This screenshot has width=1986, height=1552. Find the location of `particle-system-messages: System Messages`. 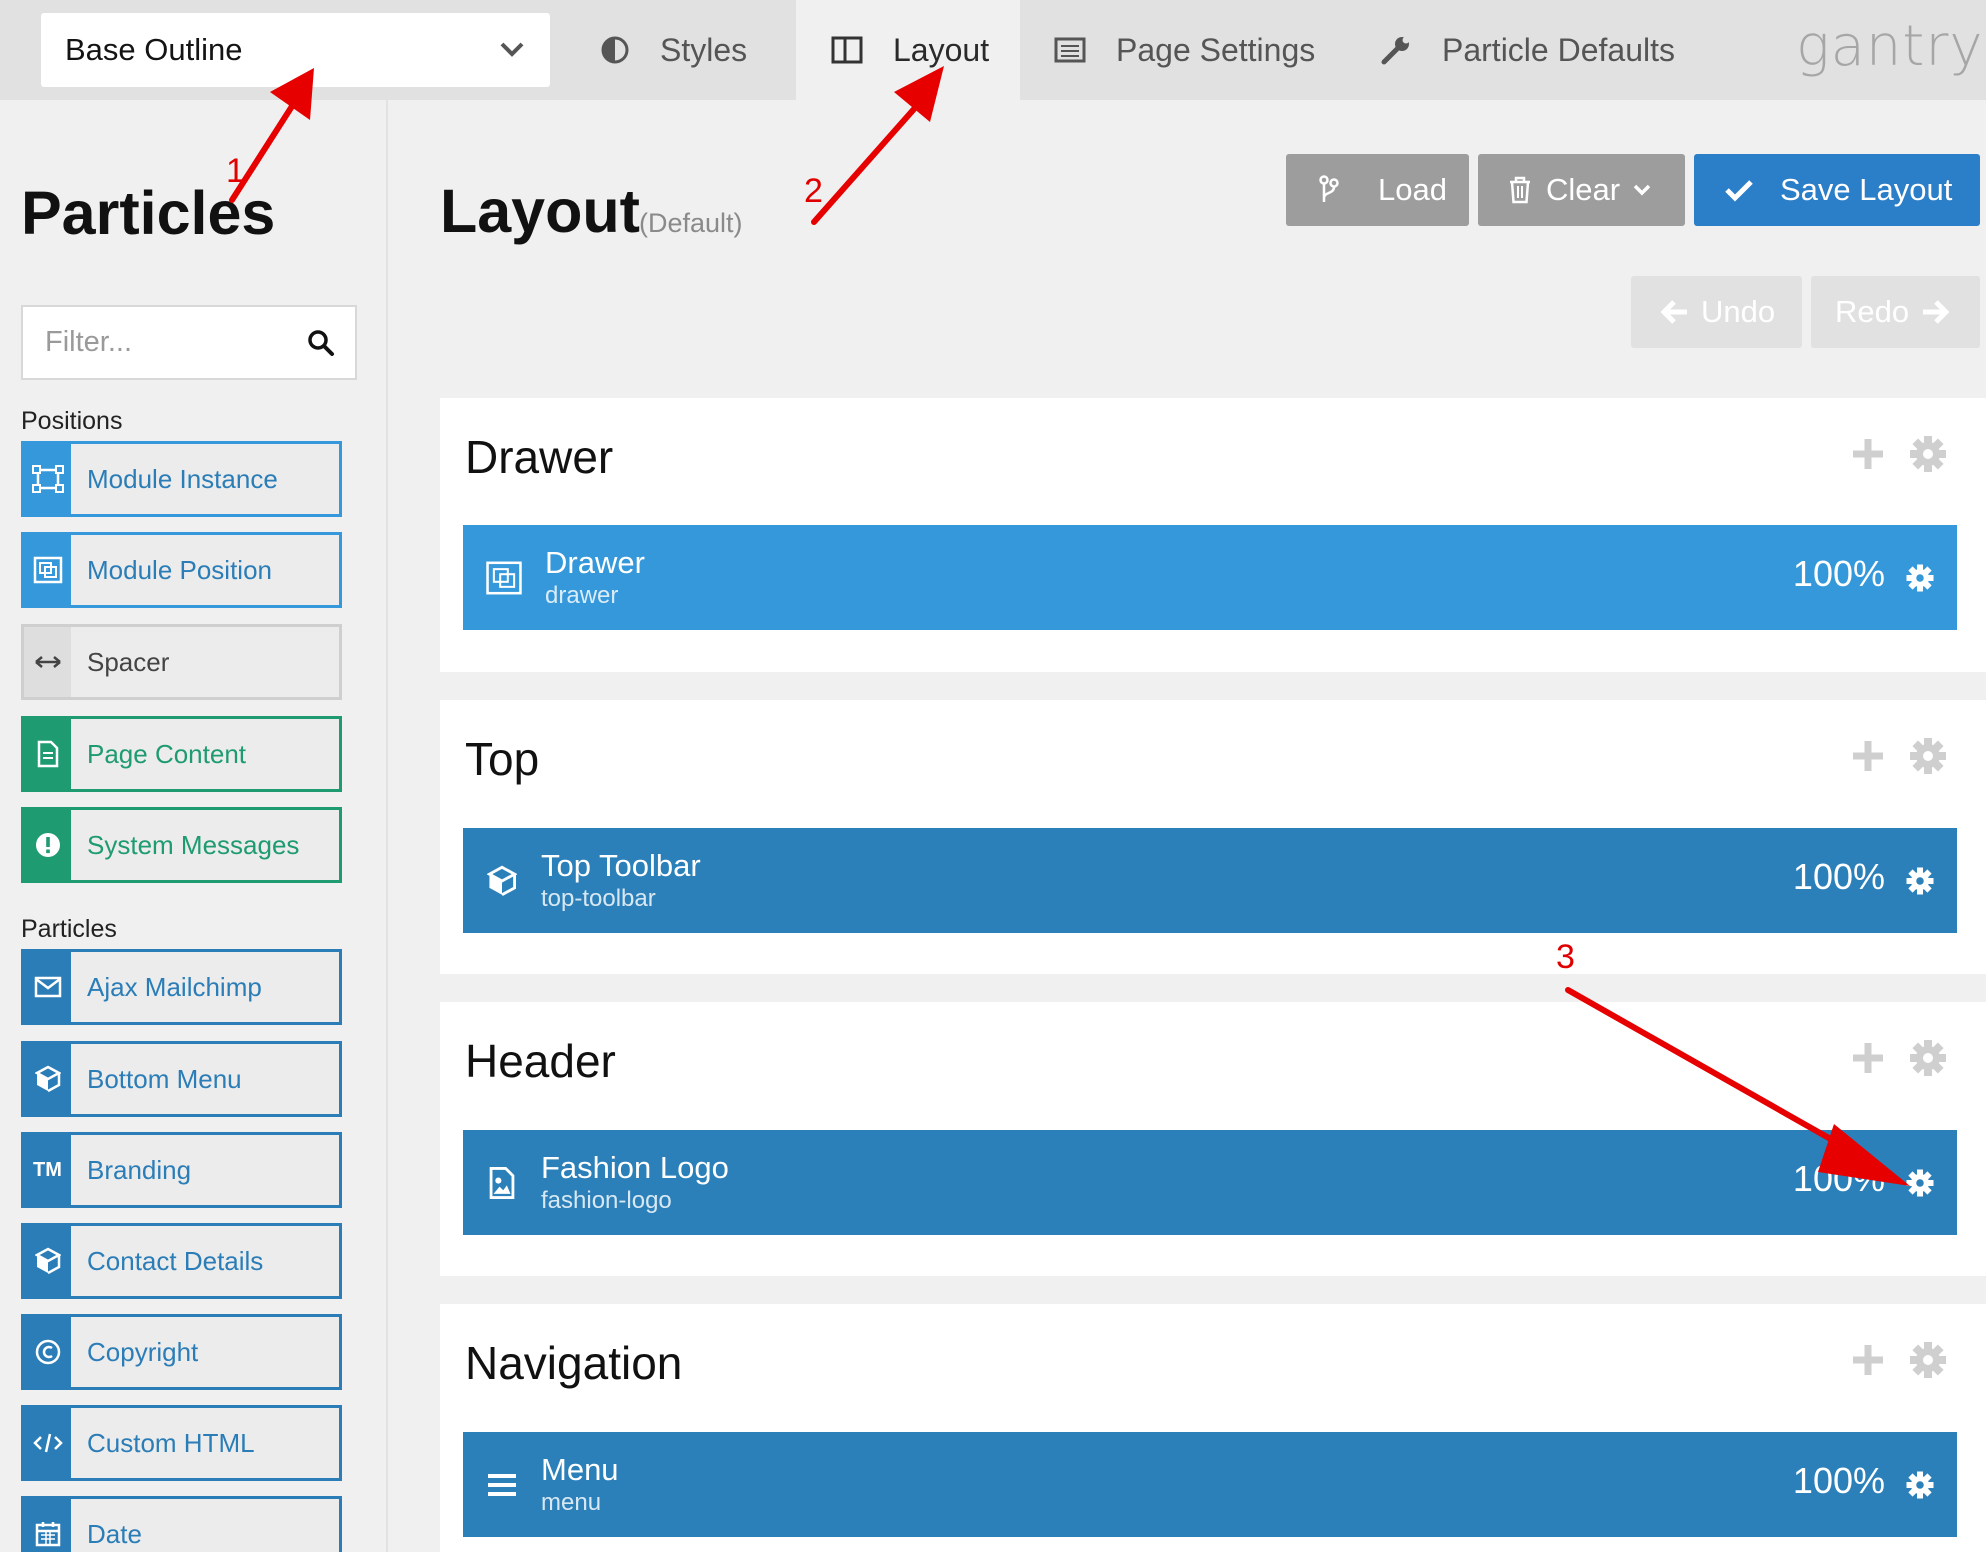

particle-system-messages: System Messages is located at coordinates (181, 845).